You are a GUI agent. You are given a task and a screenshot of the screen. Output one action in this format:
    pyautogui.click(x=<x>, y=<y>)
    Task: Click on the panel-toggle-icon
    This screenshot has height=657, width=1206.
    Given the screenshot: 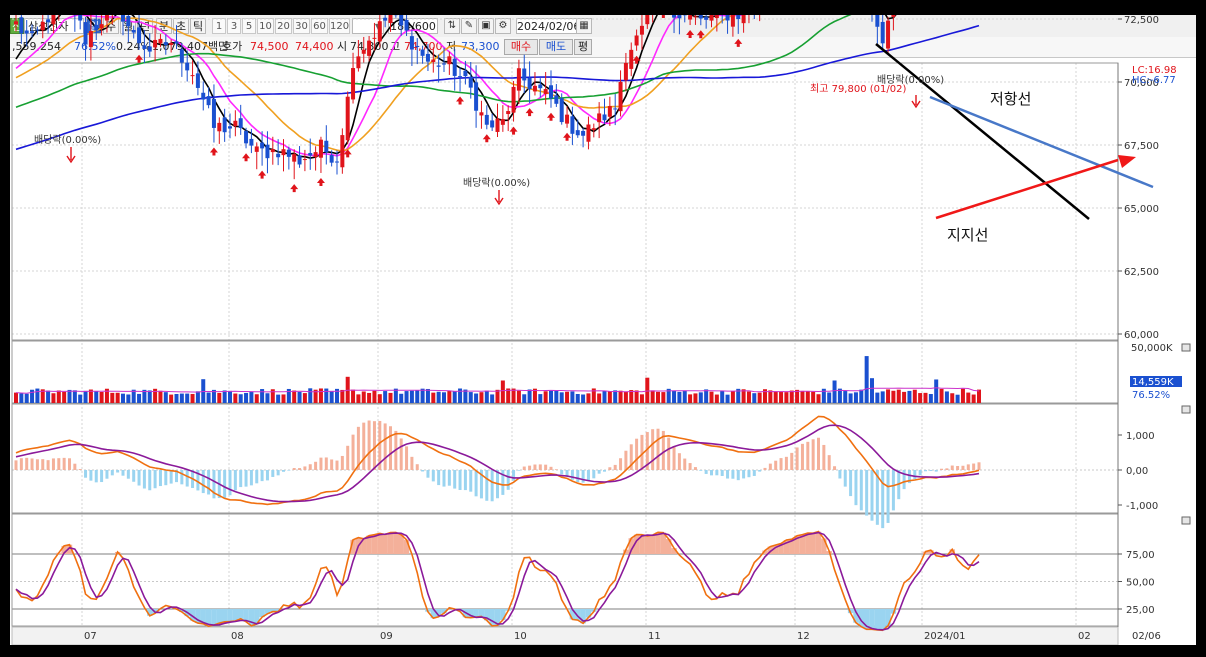 What is the action you would take?
    pyautogui.click(x=1186, y=347)
    